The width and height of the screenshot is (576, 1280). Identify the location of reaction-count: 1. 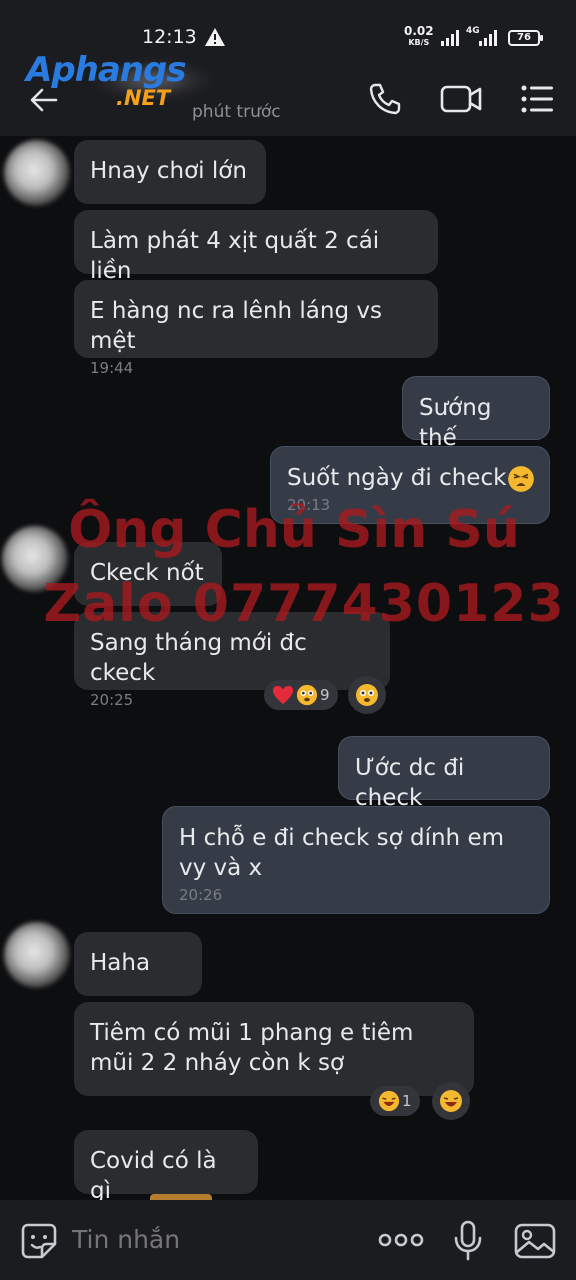
(407, 1101).